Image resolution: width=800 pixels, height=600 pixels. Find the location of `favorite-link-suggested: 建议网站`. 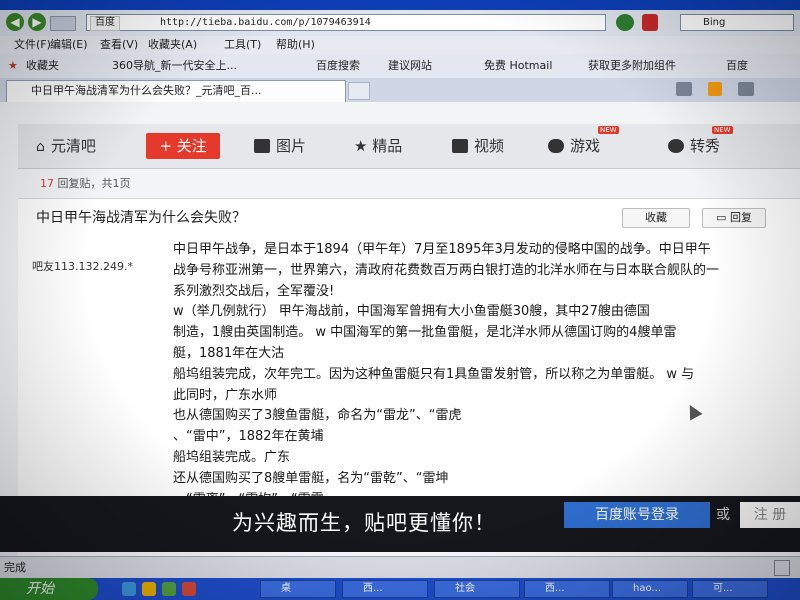

favorite-link-suggested: 建议网站 is located at coordinates (410, 66).